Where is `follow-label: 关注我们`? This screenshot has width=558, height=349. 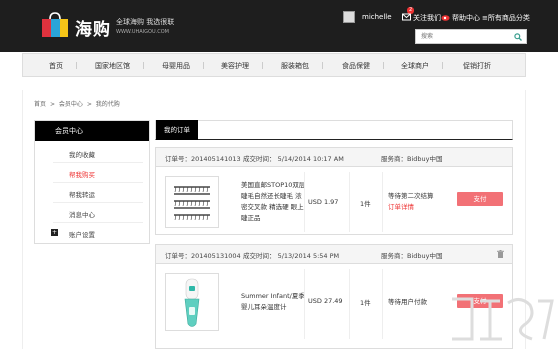
follow-label: 关注我们 is located at coordinates (427, 18).